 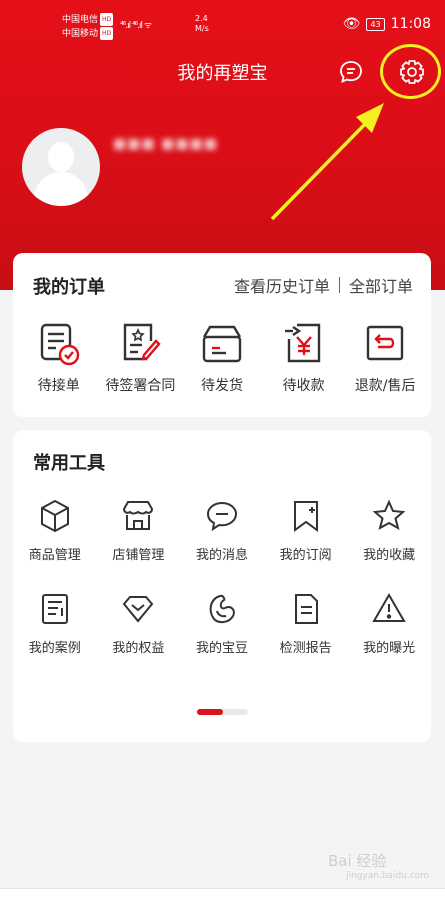 I want to click on username: ■■■ ■■■■, so click(x=166, y=144).